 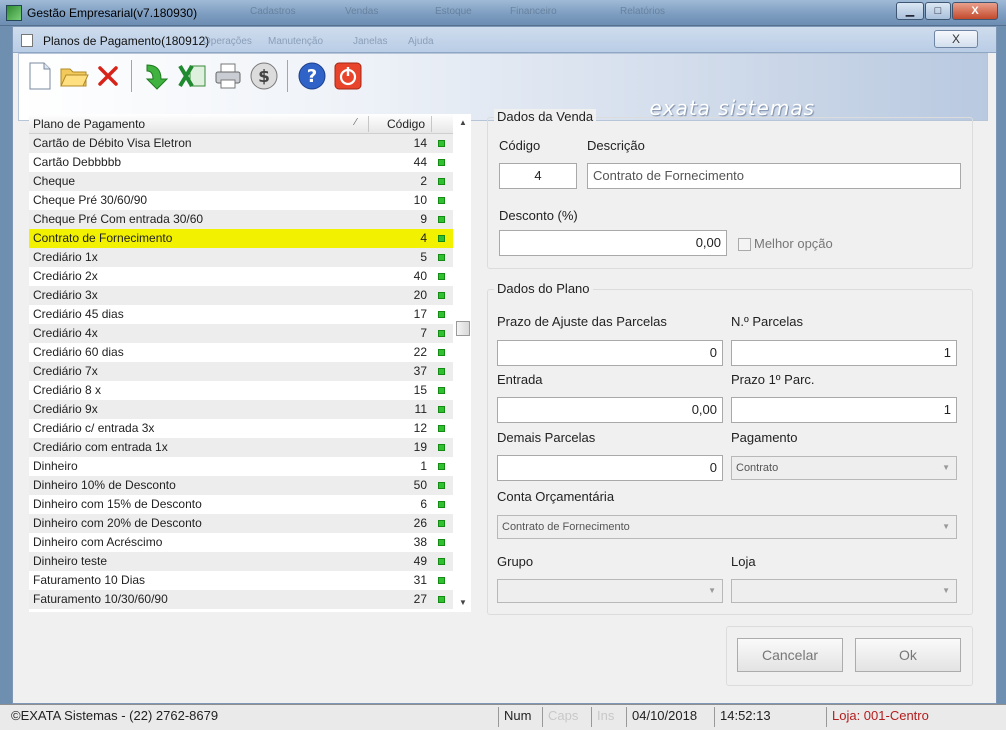 What do you see at coordinates (774, 176) in the screenshot?
I see `descricao-field: Contrato de Fornecimento` at bounding box center [774, 176].